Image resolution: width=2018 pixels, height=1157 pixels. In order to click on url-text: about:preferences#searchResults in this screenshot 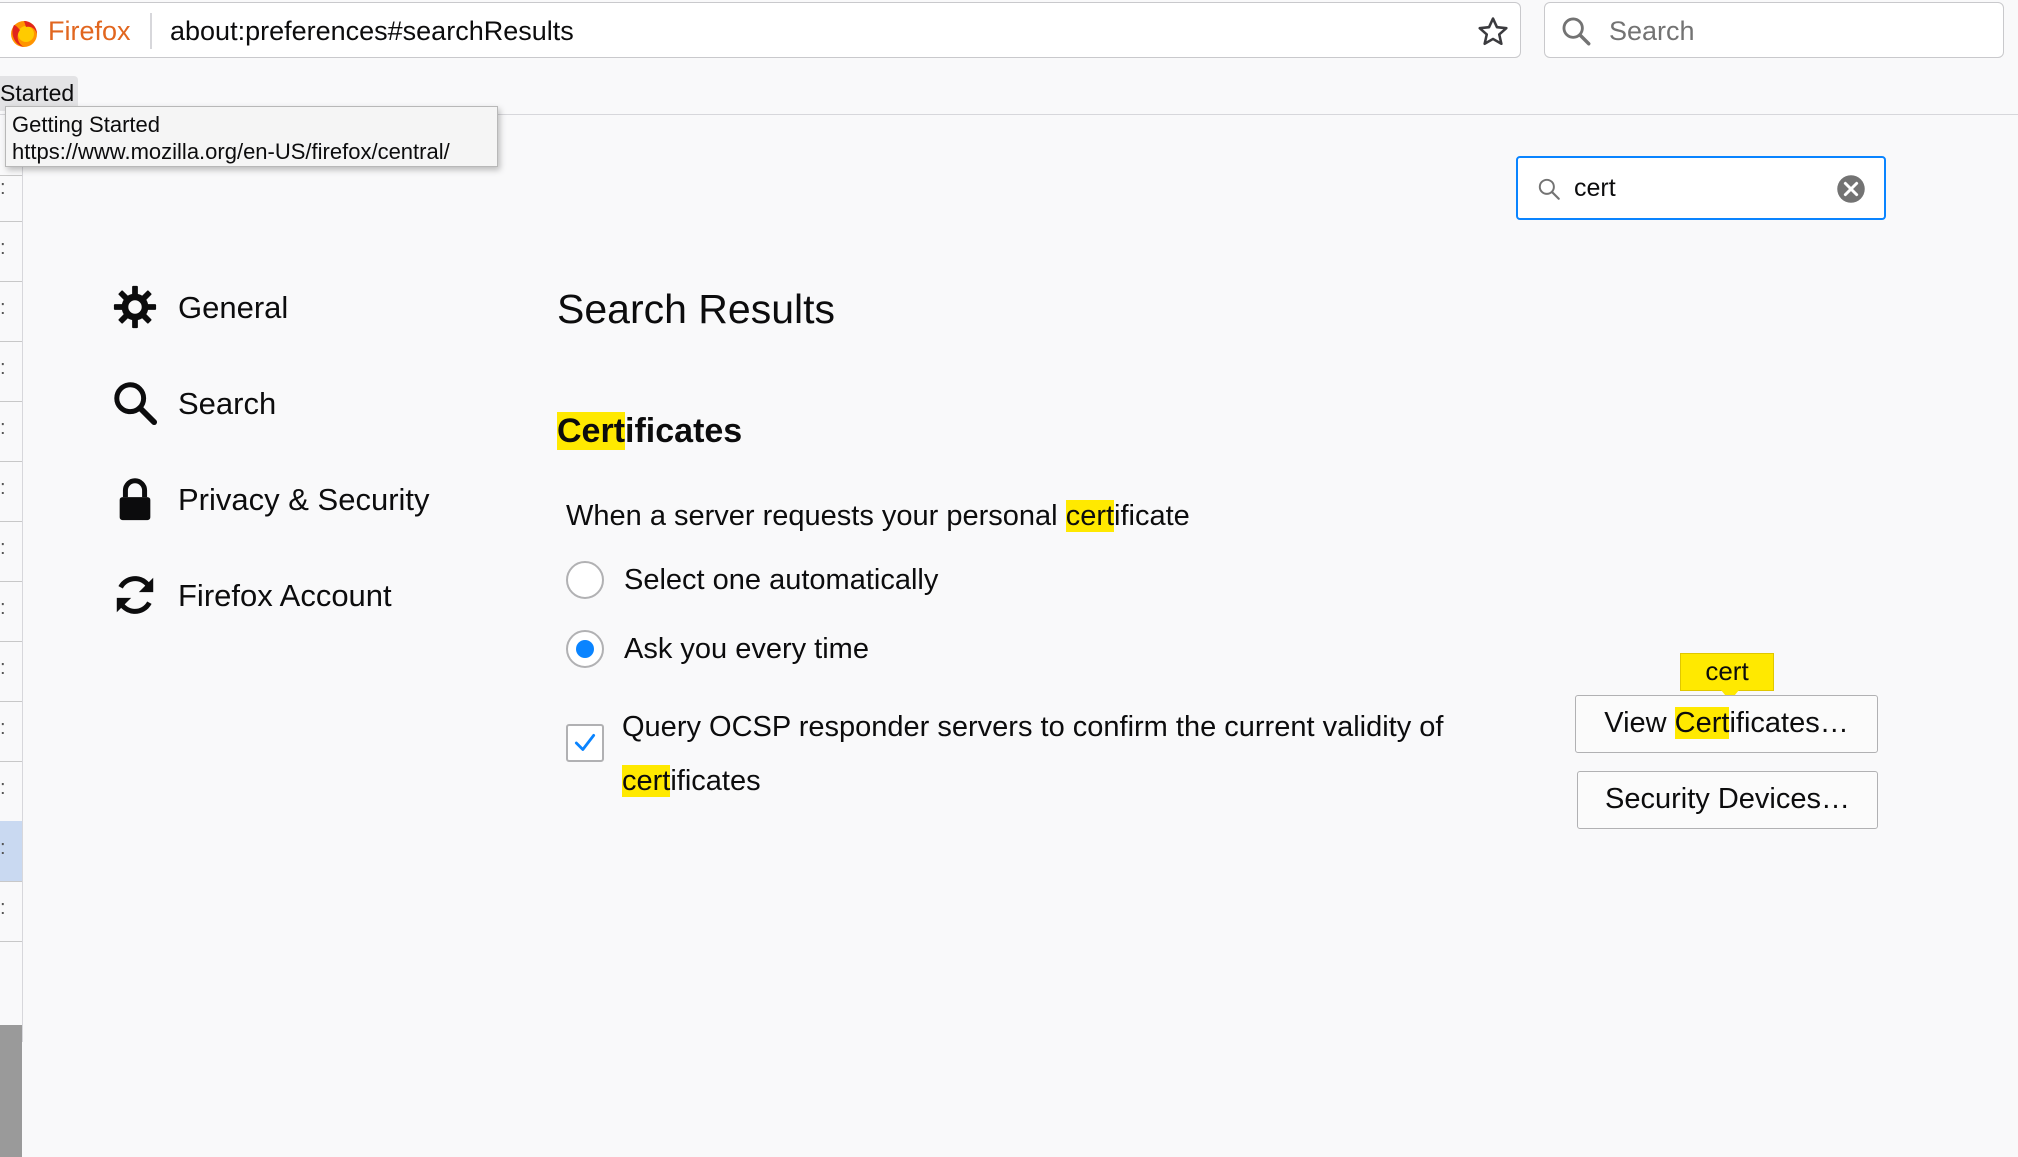, I will do `click(372, 31)`.